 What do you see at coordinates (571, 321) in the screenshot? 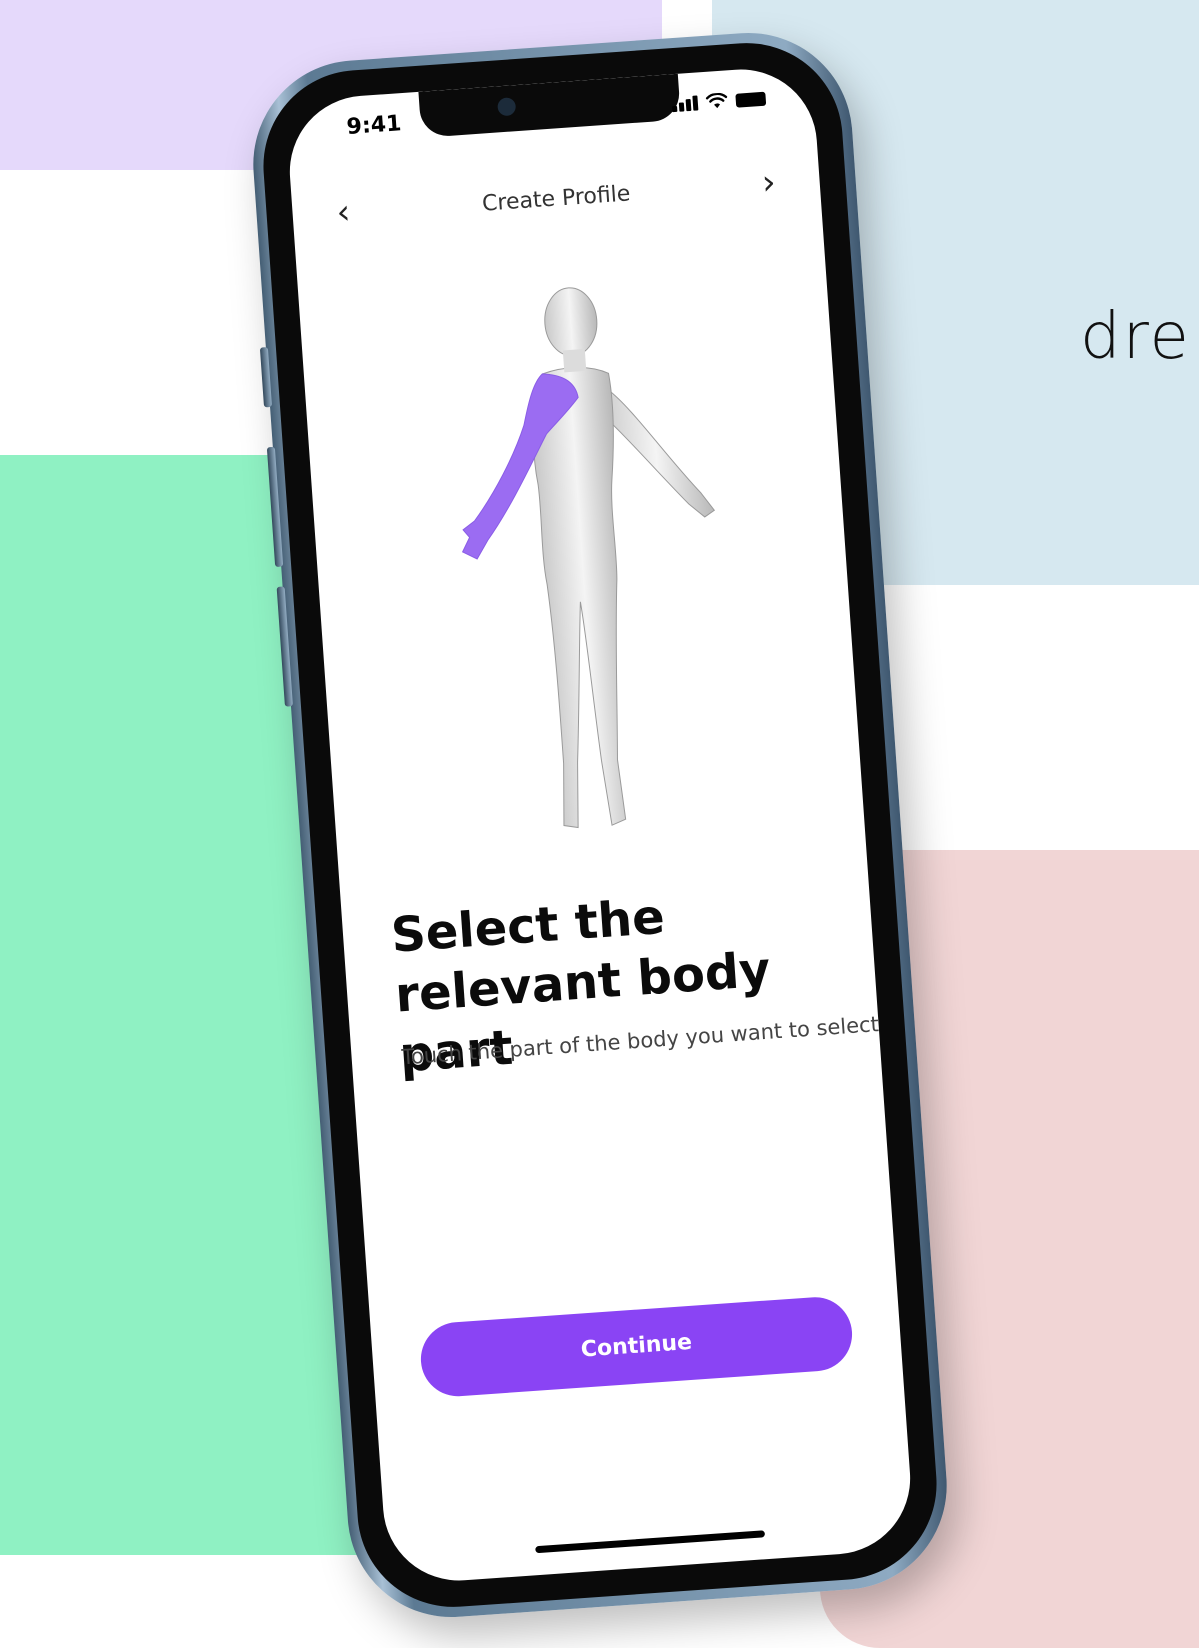
I see `body-head` at bounding box center [571, 321].